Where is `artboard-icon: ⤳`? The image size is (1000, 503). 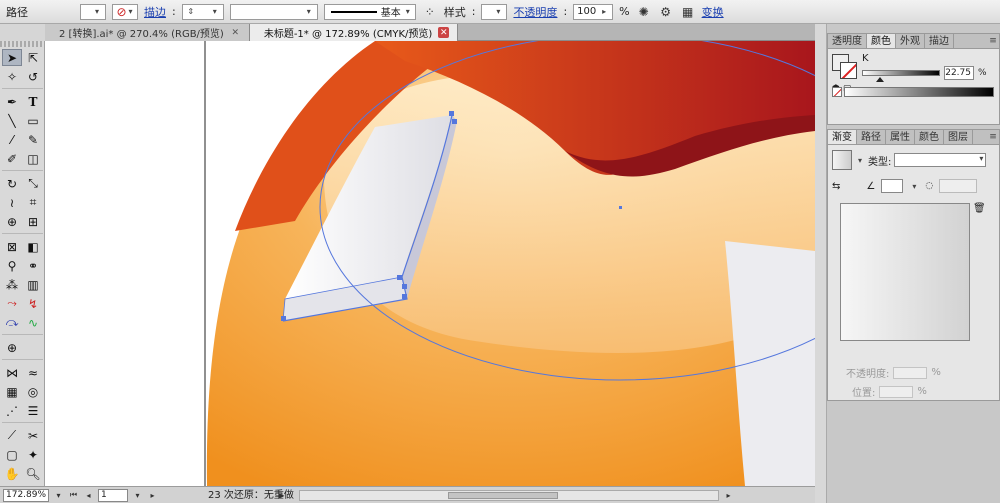
artboard-icon: ⤳ is located at coordinates (12, 303).